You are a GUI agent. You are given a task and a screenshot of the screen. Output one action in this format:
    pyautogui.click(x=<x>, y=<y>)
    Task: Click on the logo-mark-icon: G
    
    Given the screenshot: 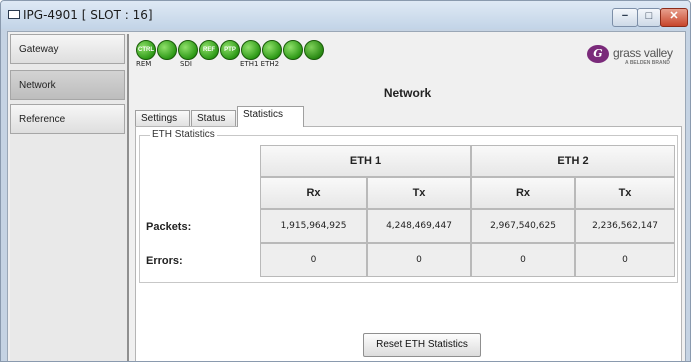 What is the action you would take?
    pyautogui.click(x=598, y=54)
    